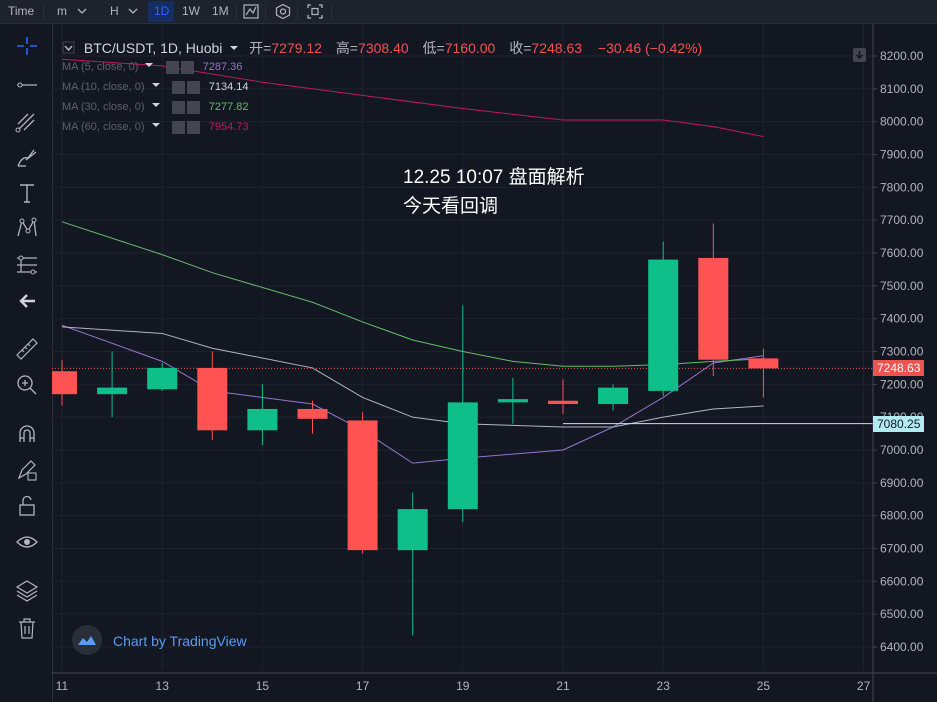  Describe the element at coordinates (902, 187) in the screenshot. I see `y-tick-label: 7800.00` at that location.